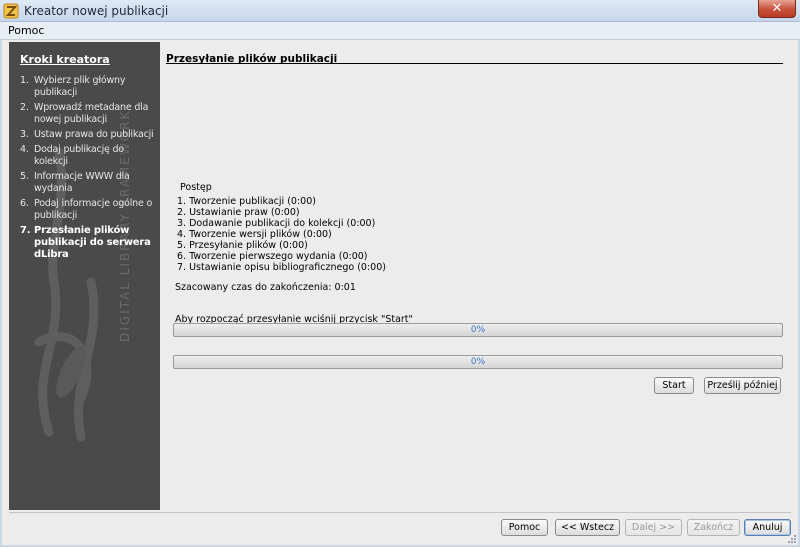 This screenshot has width=800, height=547. I want to click on step-item-1: 1. Wybierz plik główny publikacji, so click(73, 86).